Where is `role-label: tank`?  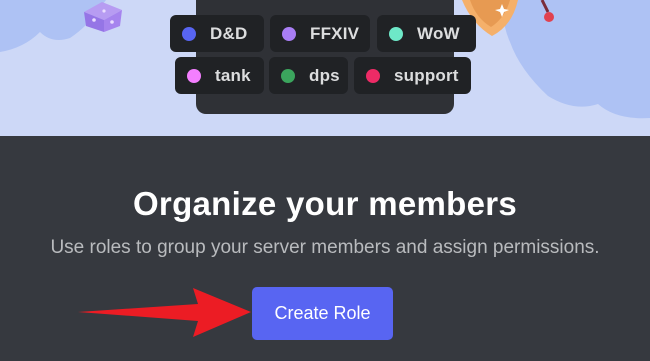 role-label: tank is located at coordinates (233, 75).